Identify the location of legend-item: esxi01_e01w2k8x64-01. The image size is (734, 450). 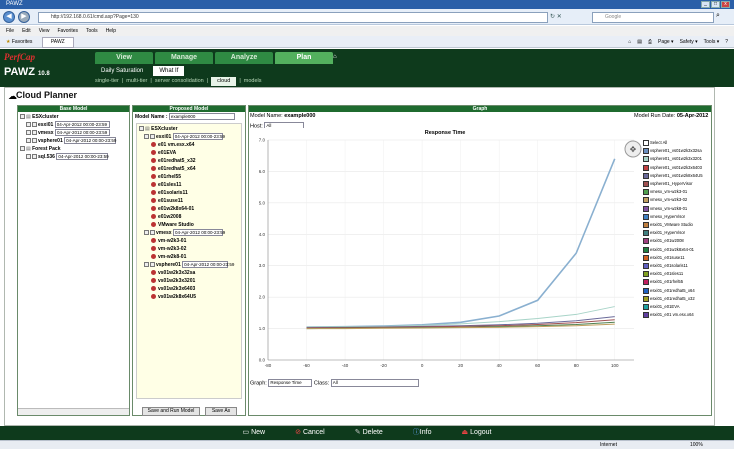
(677, 250).